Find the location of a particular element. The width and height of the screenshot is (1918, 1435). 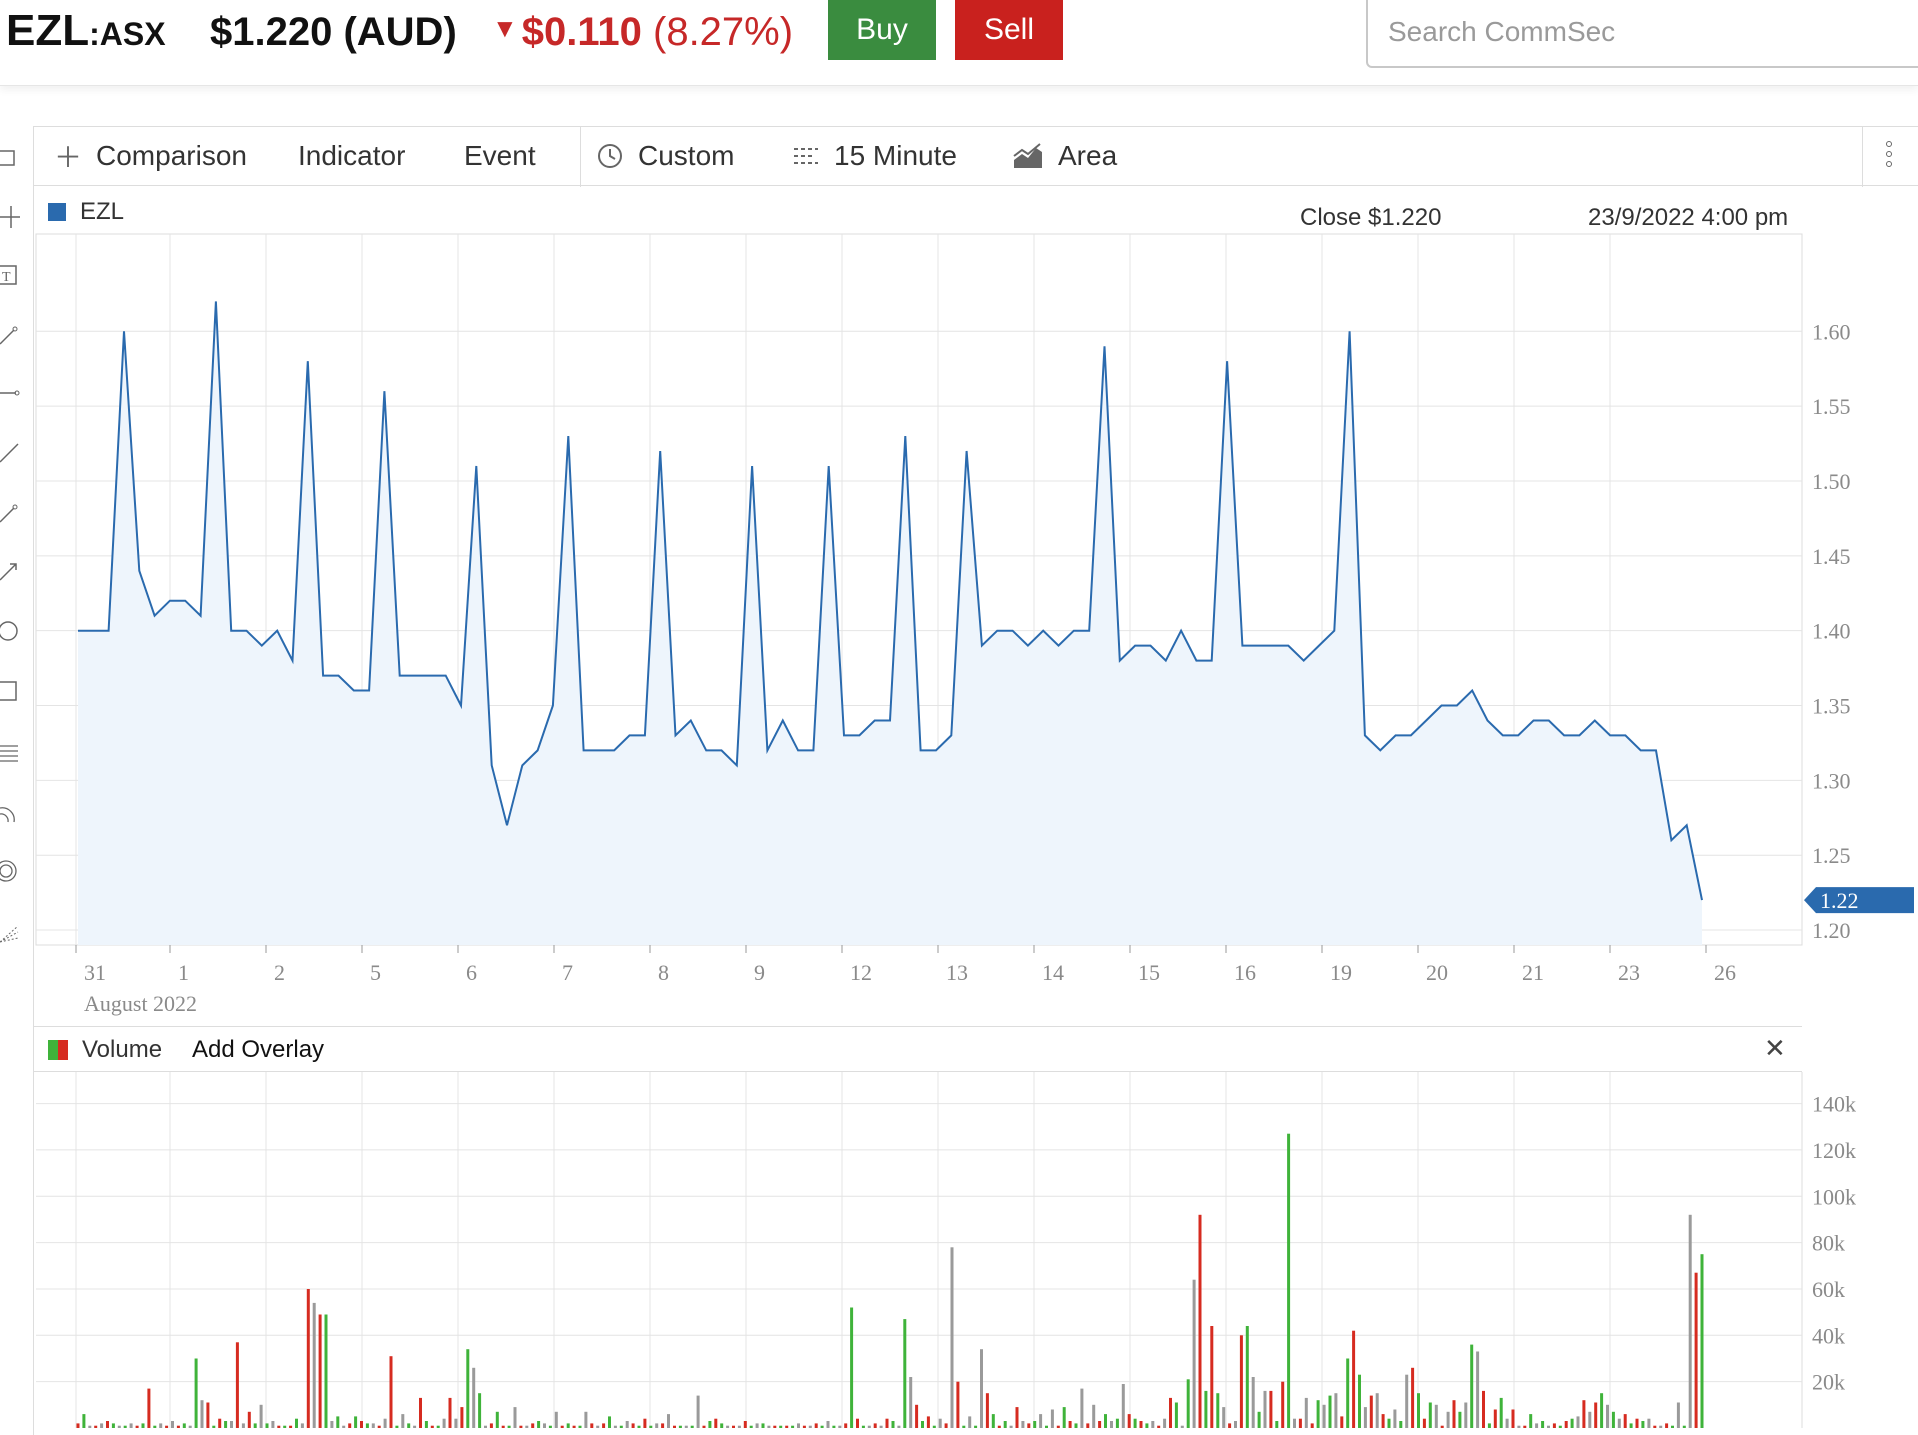

volume-up-swatch is located at coordinates (53, 1050).